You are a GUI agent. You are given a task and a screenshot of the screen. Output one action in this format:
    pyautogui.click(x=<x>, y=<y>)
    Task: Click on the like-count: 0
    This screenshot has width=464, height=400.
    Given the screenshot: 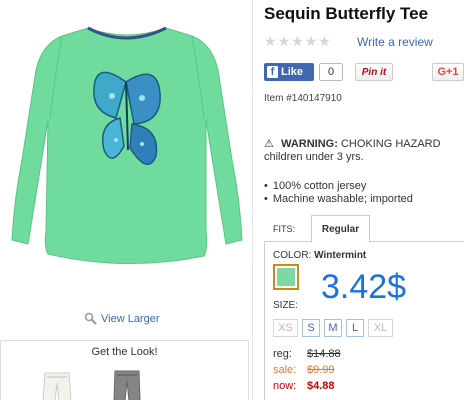 What is the action you would take?
    pyautogui.click(x=331, y=72)
    